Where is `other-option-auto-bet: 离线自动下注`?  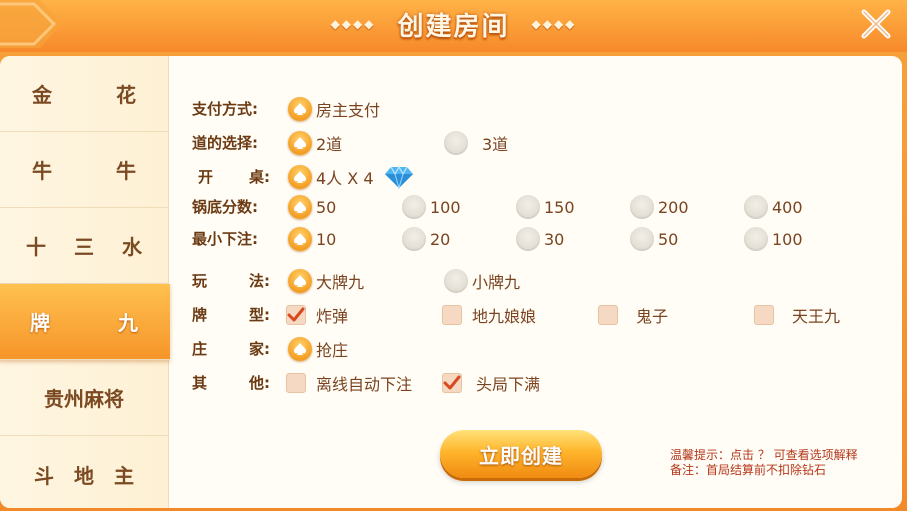
other-option-auto-bet: 离线自动下注 is located at coordinates (349, 383).